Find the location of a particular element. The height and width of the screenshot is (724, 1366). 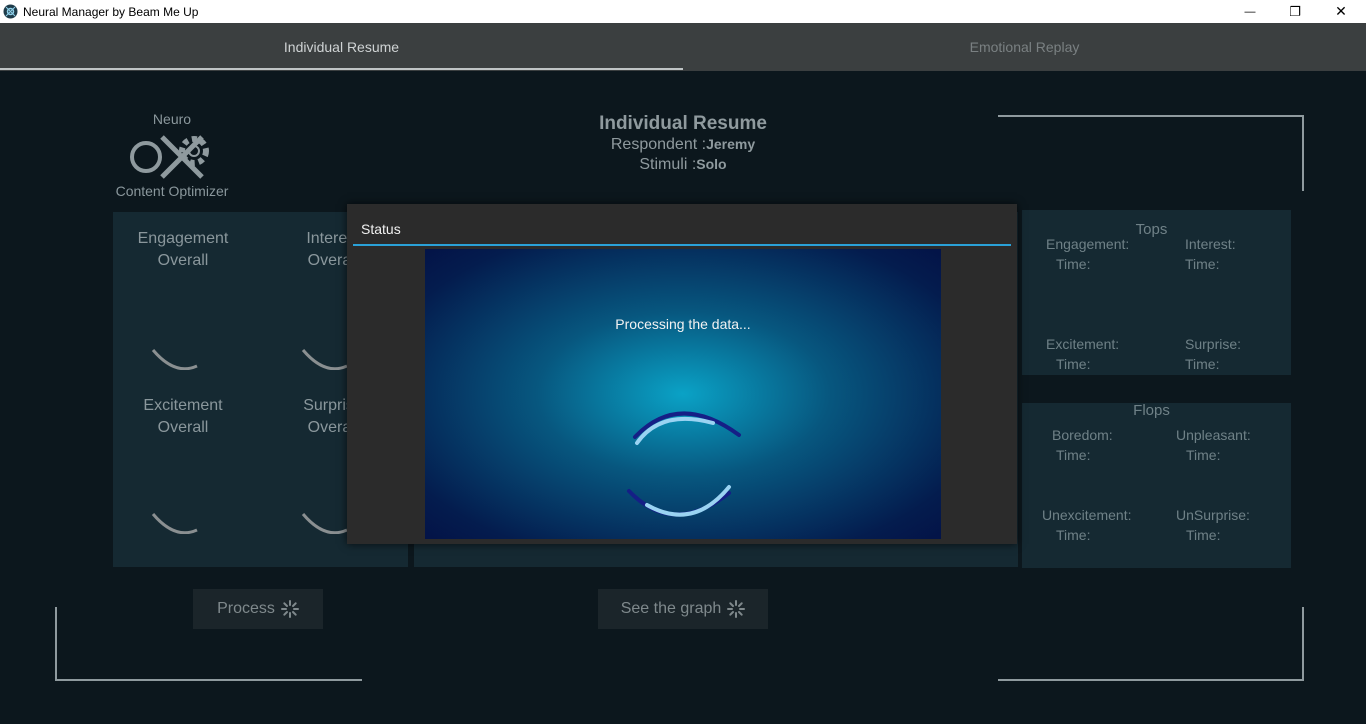

tab-bar: Individual Resume Emotional Replay is located at coordinates (683, 47).